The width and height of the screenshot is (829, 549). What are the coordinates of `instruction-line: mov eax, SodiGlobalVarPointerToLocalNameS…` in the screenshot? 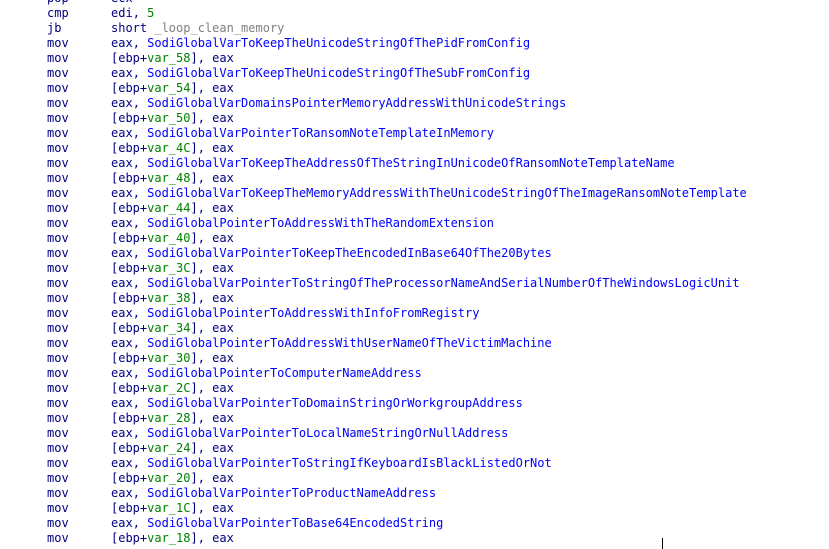 It's located at (414, 433).